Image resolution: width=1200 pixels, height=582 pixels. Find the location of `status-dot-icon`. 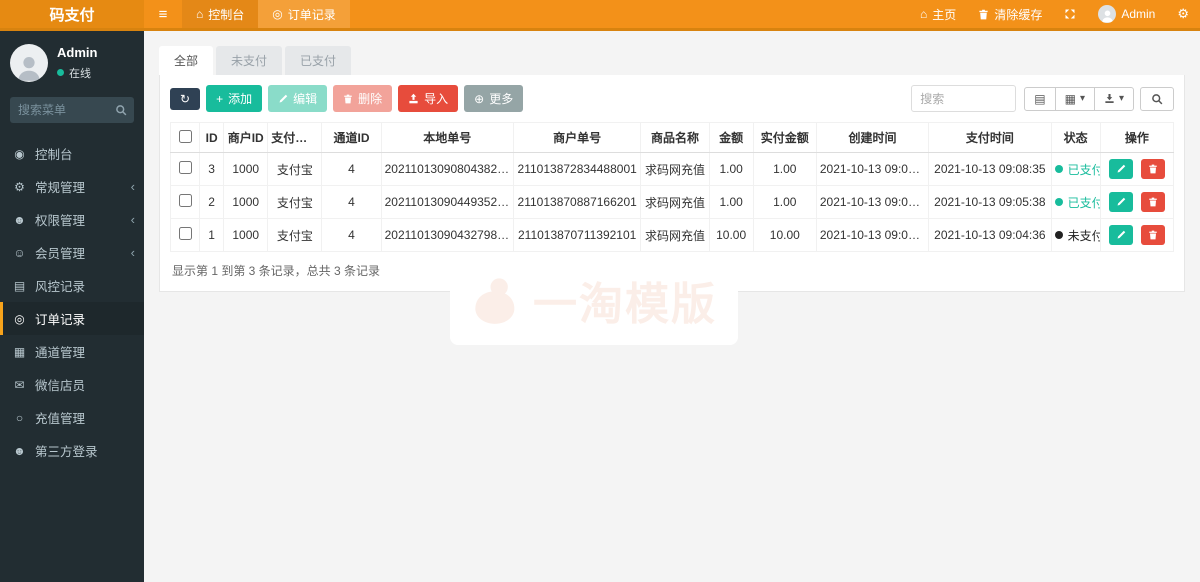

status-dot-icon is located at coordinates (1058, 169).